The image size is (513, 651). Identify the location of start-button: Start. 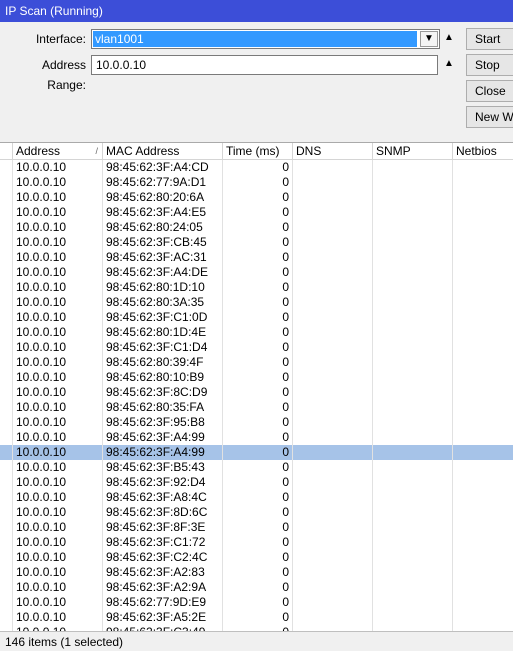
(489, 39).